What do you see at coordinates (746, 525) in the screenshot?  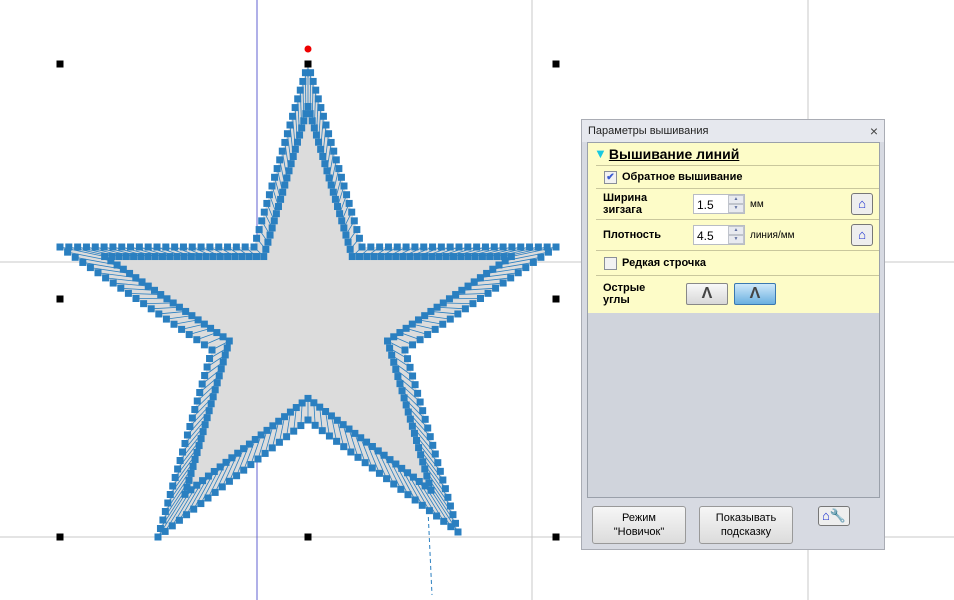 I see `show-hint-button: Показывать подсказку` at bounding box center [746, 525].